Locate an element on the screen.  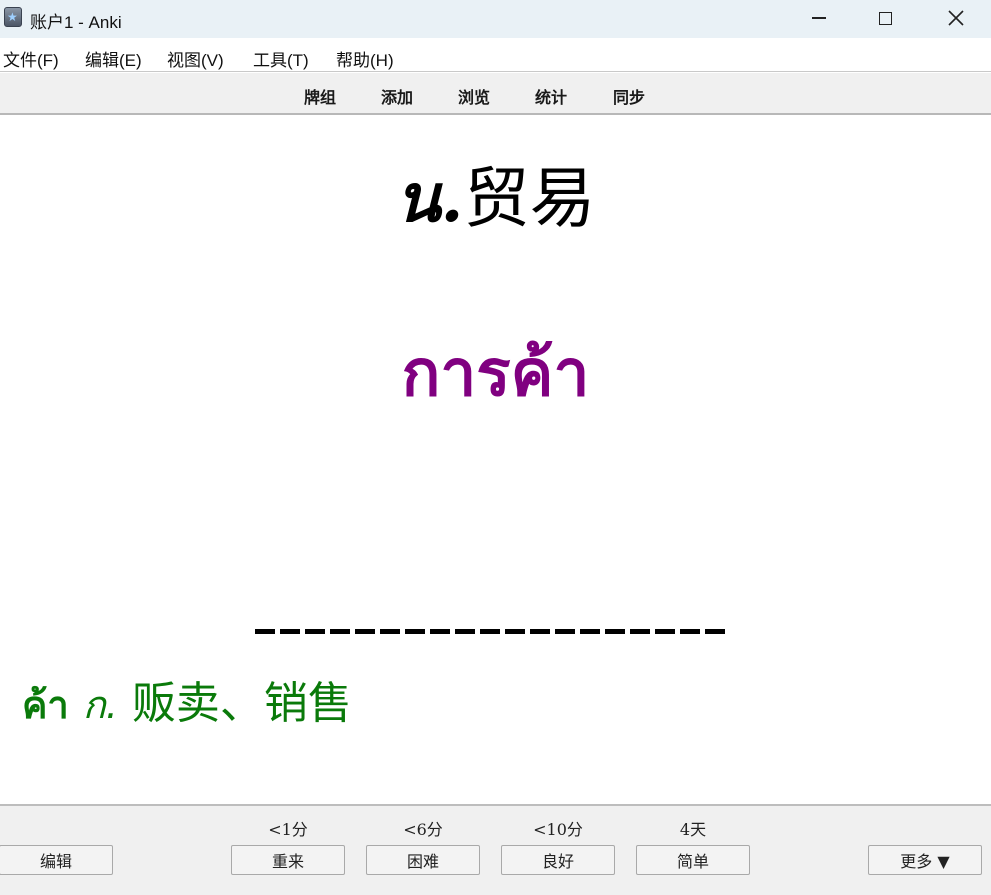
menu-edit: 编辑(E) is located at coordinates (113, 58).